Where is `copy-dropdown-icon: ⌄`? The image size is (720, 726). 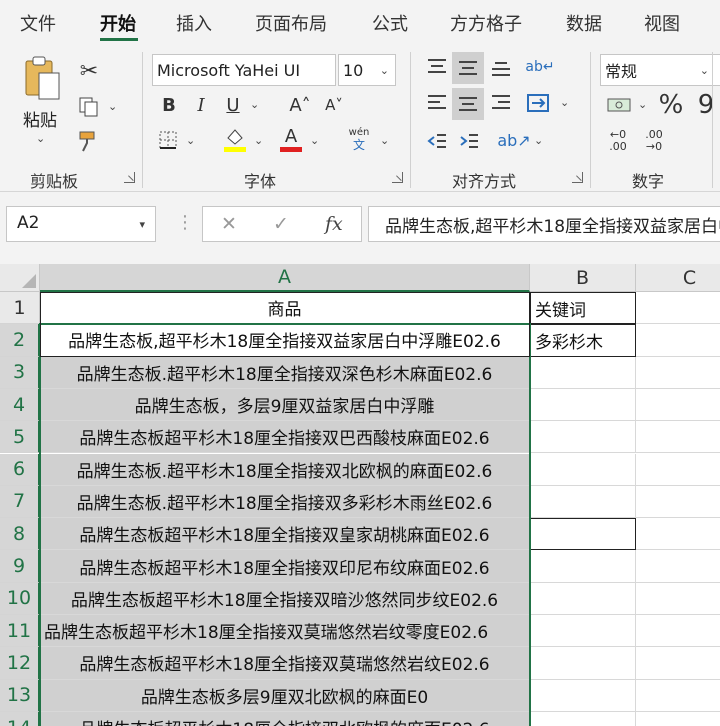
copy-dropdown-icon: ⌄ is located at coordinates (112, 106).